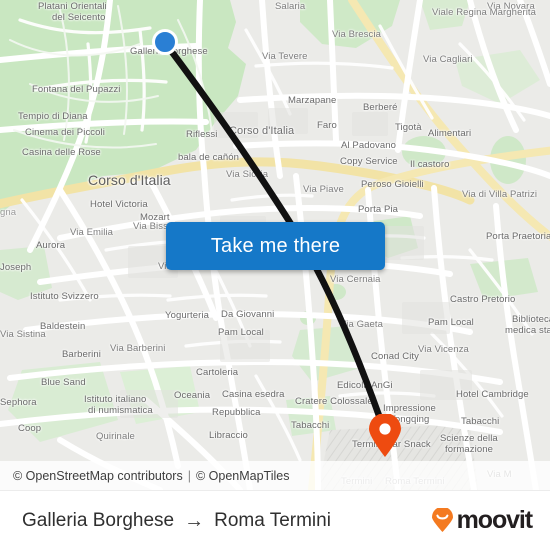  Describe the element at coordinates (194, 520) in the screenshot. I see `arrow-right-icon: →` at that location.